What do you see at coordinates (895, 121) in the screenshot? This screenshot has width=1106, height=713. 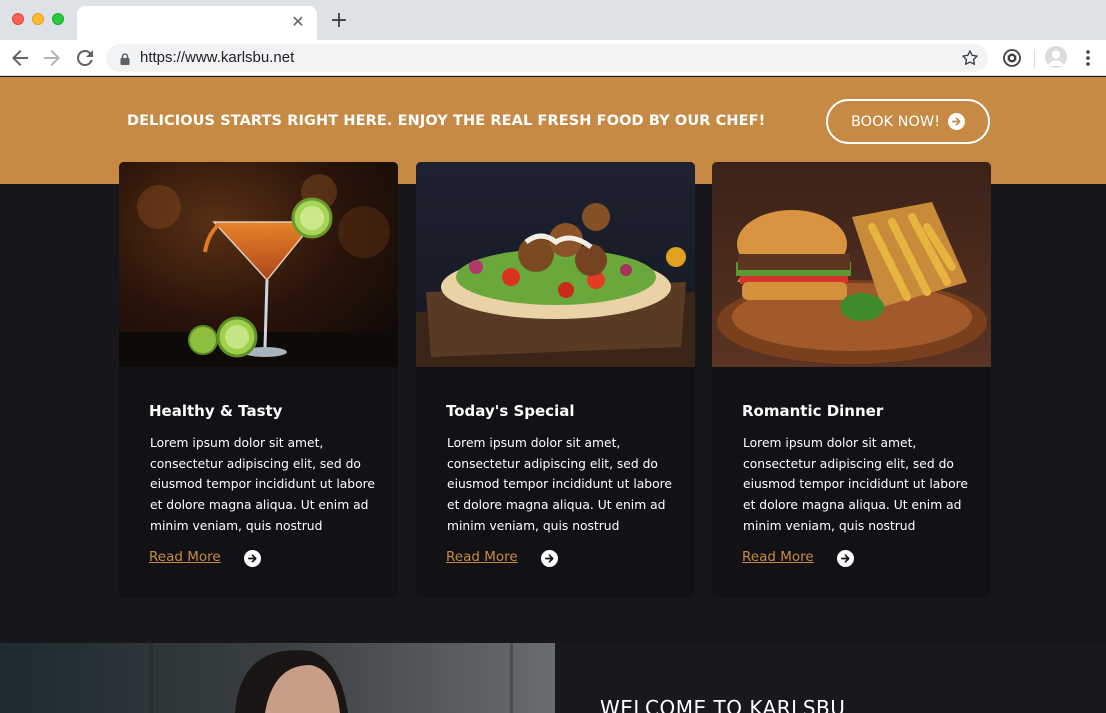 I see `book-now-label: BOOK NOW!` at bounding box center [895, 121].